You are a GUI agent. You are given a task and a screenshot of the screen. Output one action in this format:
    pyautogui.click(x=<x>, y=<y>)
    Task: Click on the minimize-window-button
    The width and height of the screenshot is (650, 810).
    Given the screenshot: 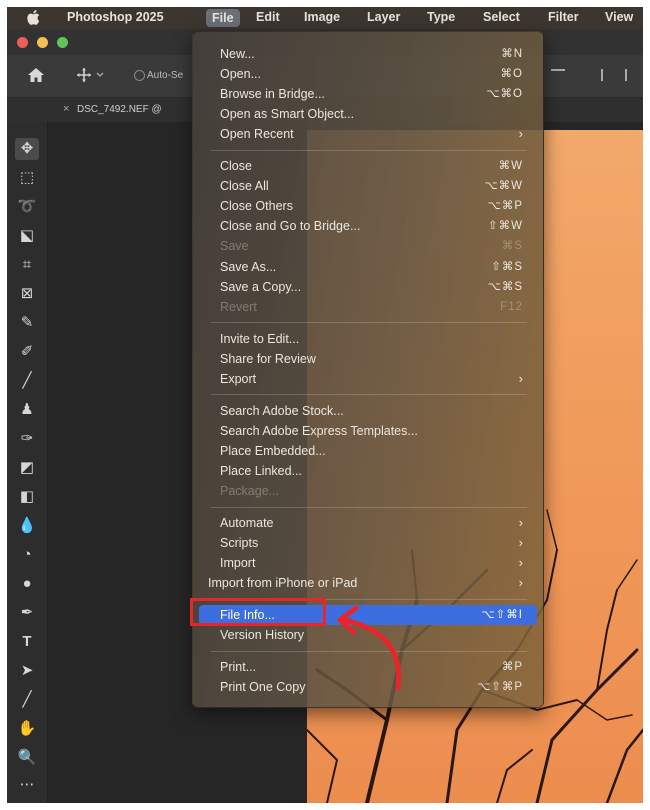 What is the action you would take?
    pyautogui.click(x=42, y=42)
    